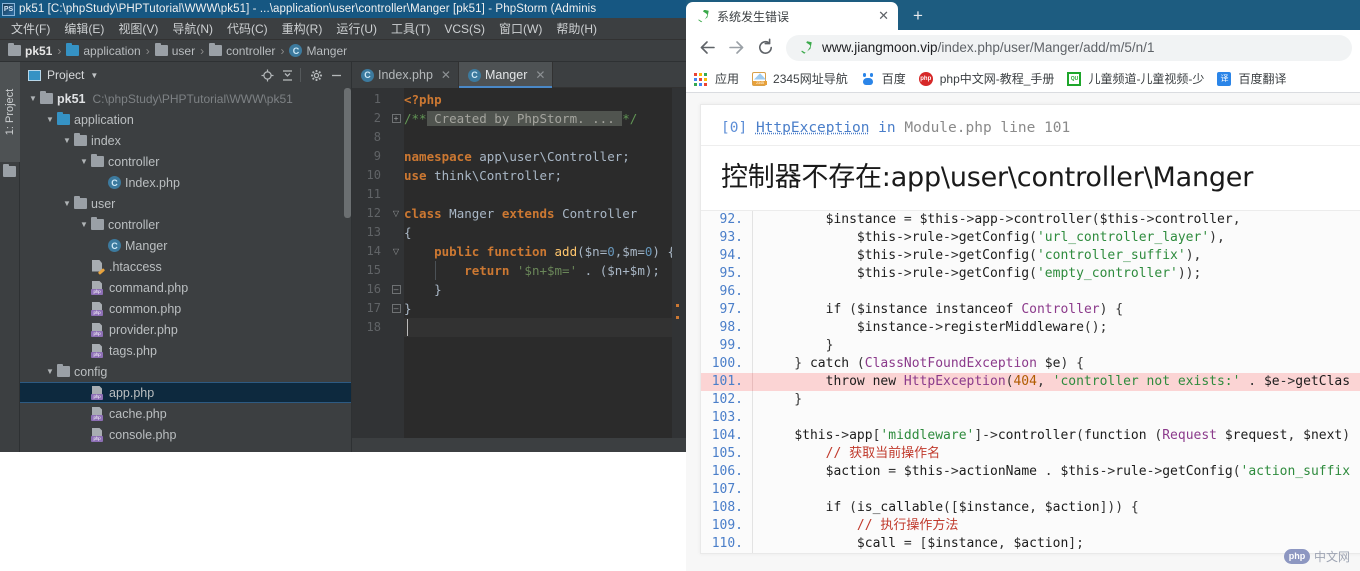 The image size is (1360, 571). Describe the element at coordinates (679, 263) in the screenshot. I see `editor-marker-bar` at that location.